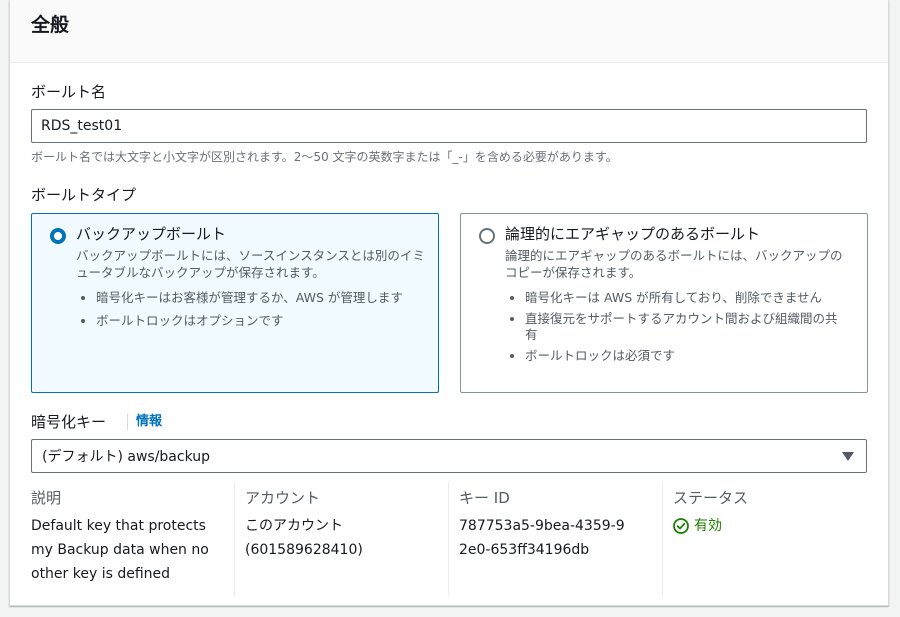 The image size is (900, 617). What do you see at coordinates (69, 92) in the screenshot?
I see `vault-name-label: ボールト名` at bounding box center [69, 92].